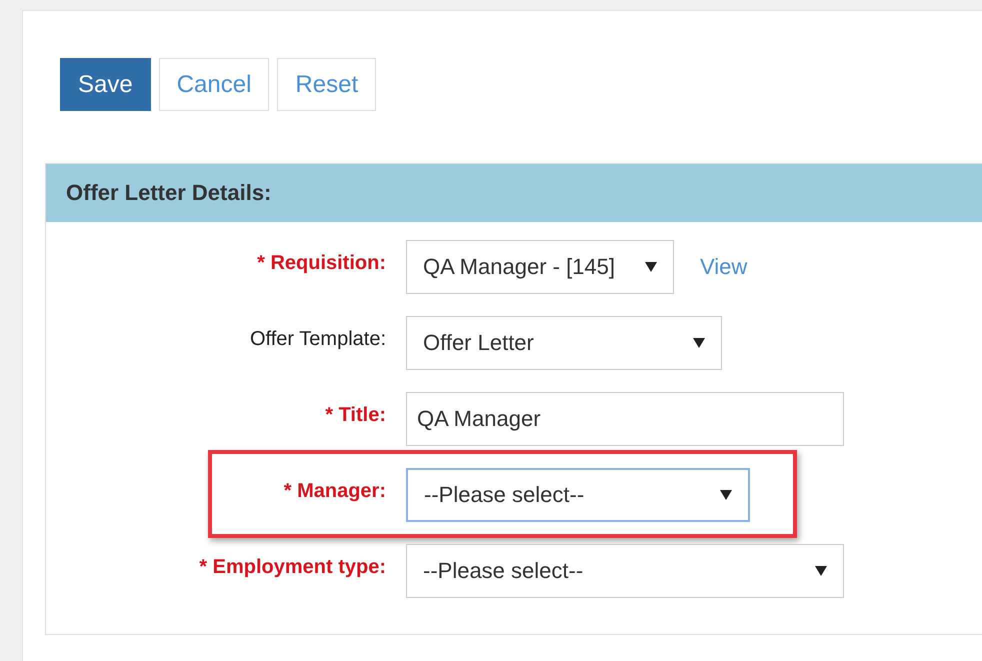  What do you see at coordinates (564, 343) in the screenshot?
I see `select-field: Offer Letter` at bounding box center [564, 343].